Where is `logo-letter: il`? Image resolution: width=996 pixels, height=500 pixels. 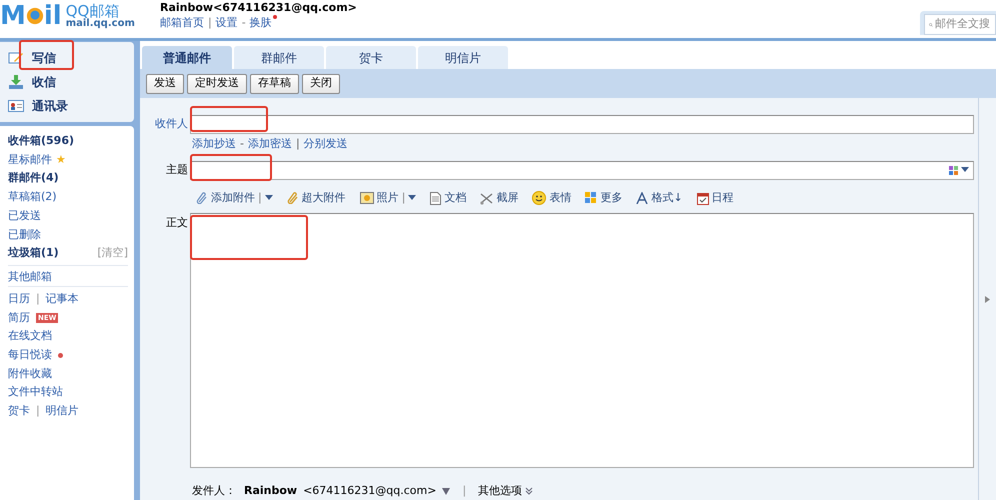 logo-letter: il is located at coordinates (53, 16).